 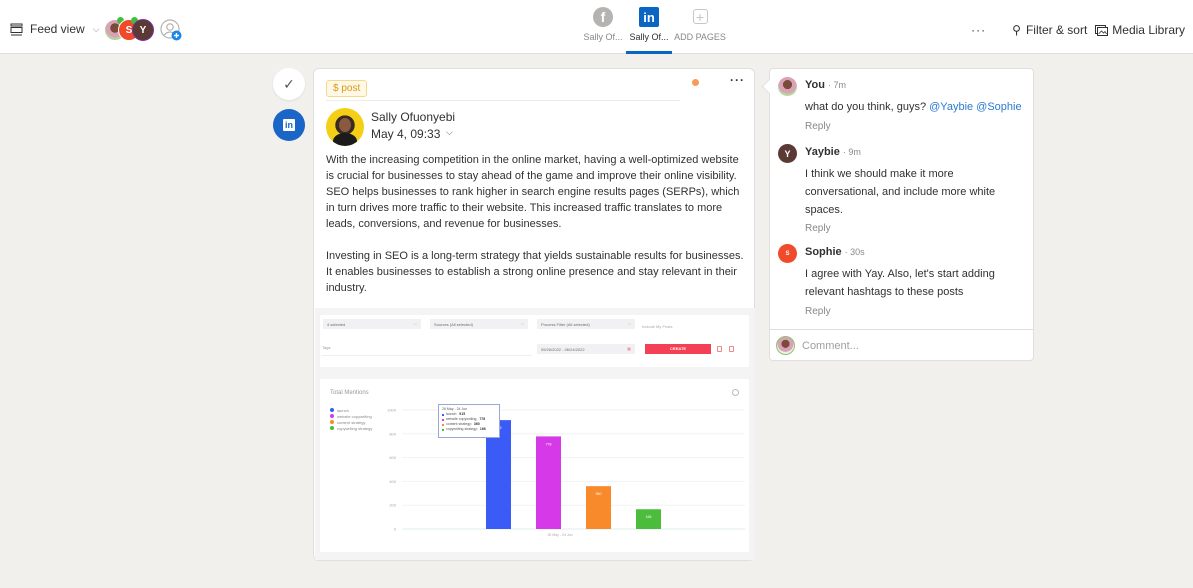 I want to click on bar-data-label: 360, so click(x=599, y=494).